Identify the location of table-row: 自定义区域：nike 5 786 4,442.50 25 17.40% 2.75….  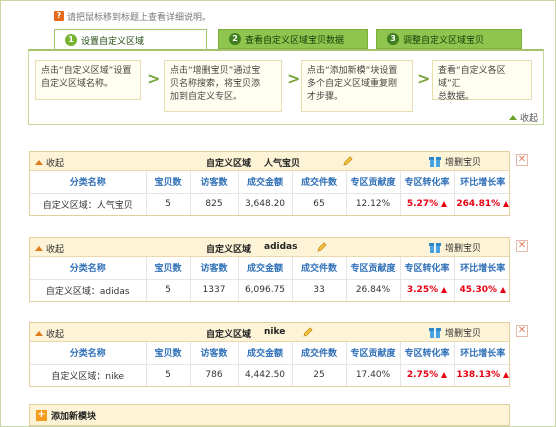
(270, 375).